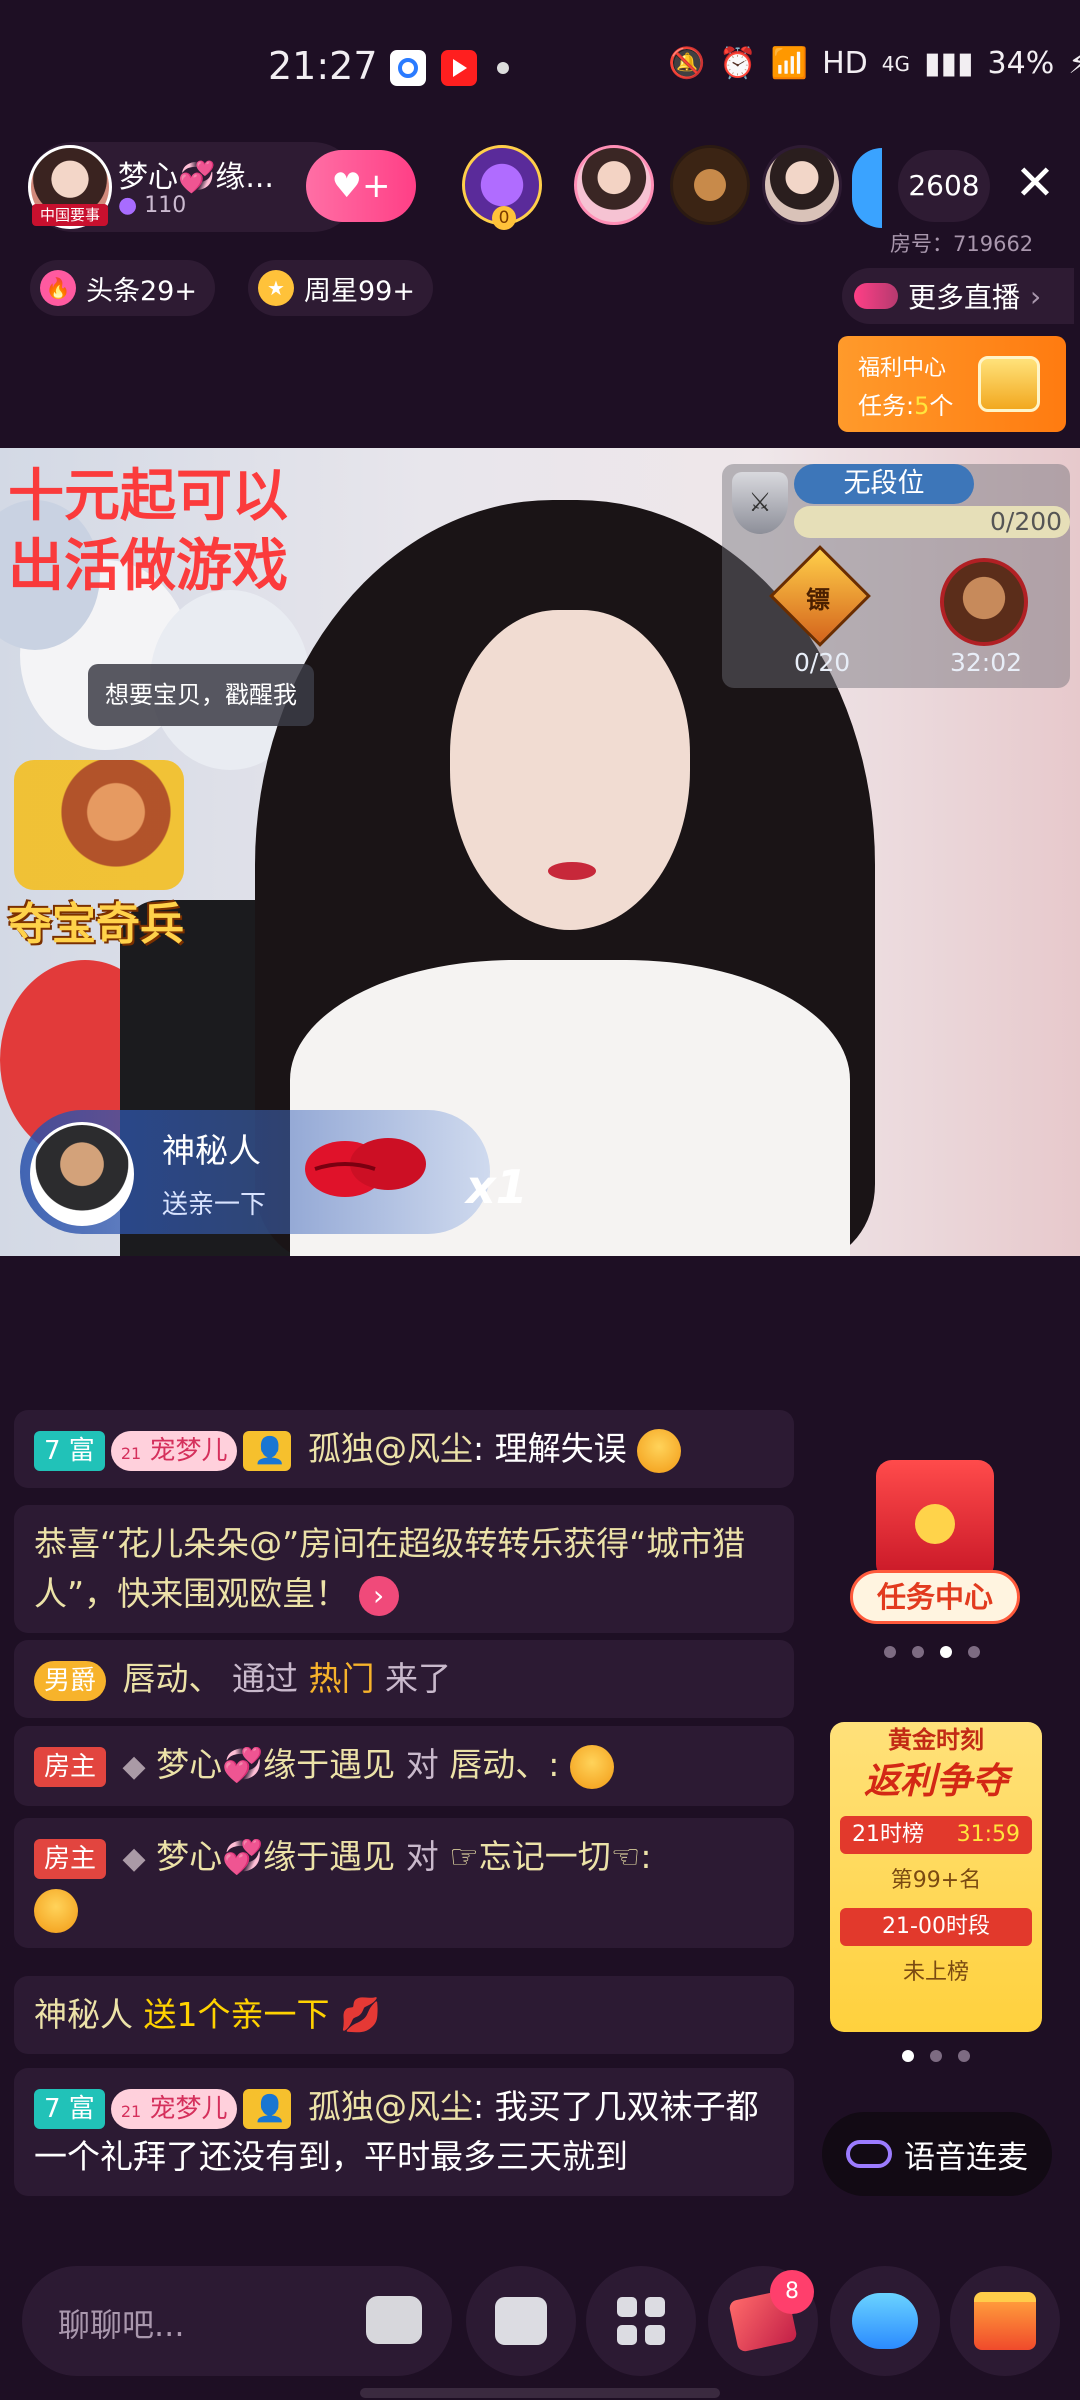 The height and width of the screenshot is (2400, 1080). I want to click on alarm-icon: ⏰, so click(738, 63).